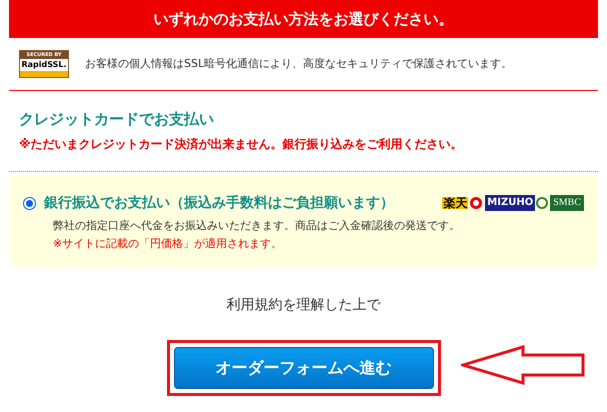  Describe the element at coordinates (455, 203) in the screenshot. I see `bank-logo: 楽天` at that location.